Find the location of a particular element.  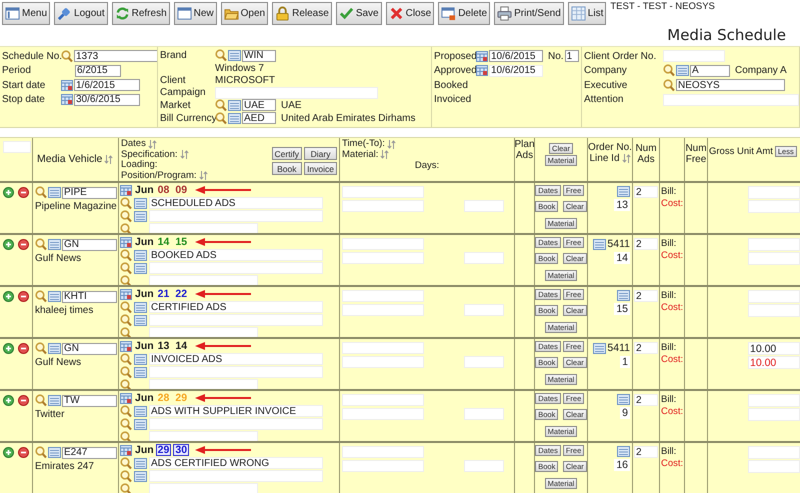

specification-field: BOOKED ADS is located at coordinates (236, 255).